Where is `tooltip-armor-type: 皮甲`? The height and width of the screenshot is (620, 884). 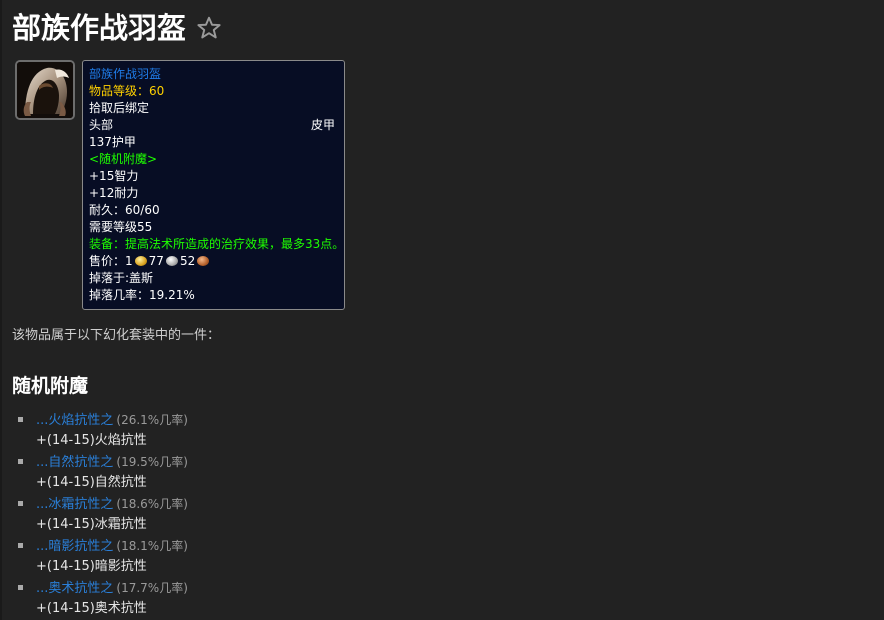
tooltip-armor-type: 皮甲 is located at coordinates (322, 125).